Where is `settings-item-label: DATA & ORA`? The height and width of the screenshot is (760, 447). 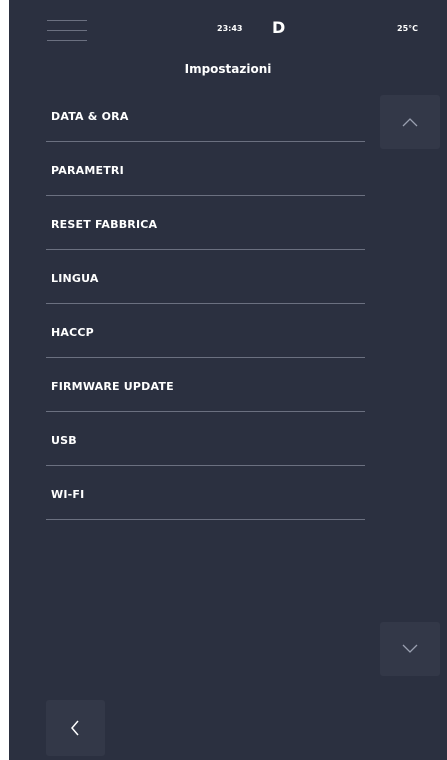
settings-item-label: DATA & ORA is located at coordinates (90, 116).